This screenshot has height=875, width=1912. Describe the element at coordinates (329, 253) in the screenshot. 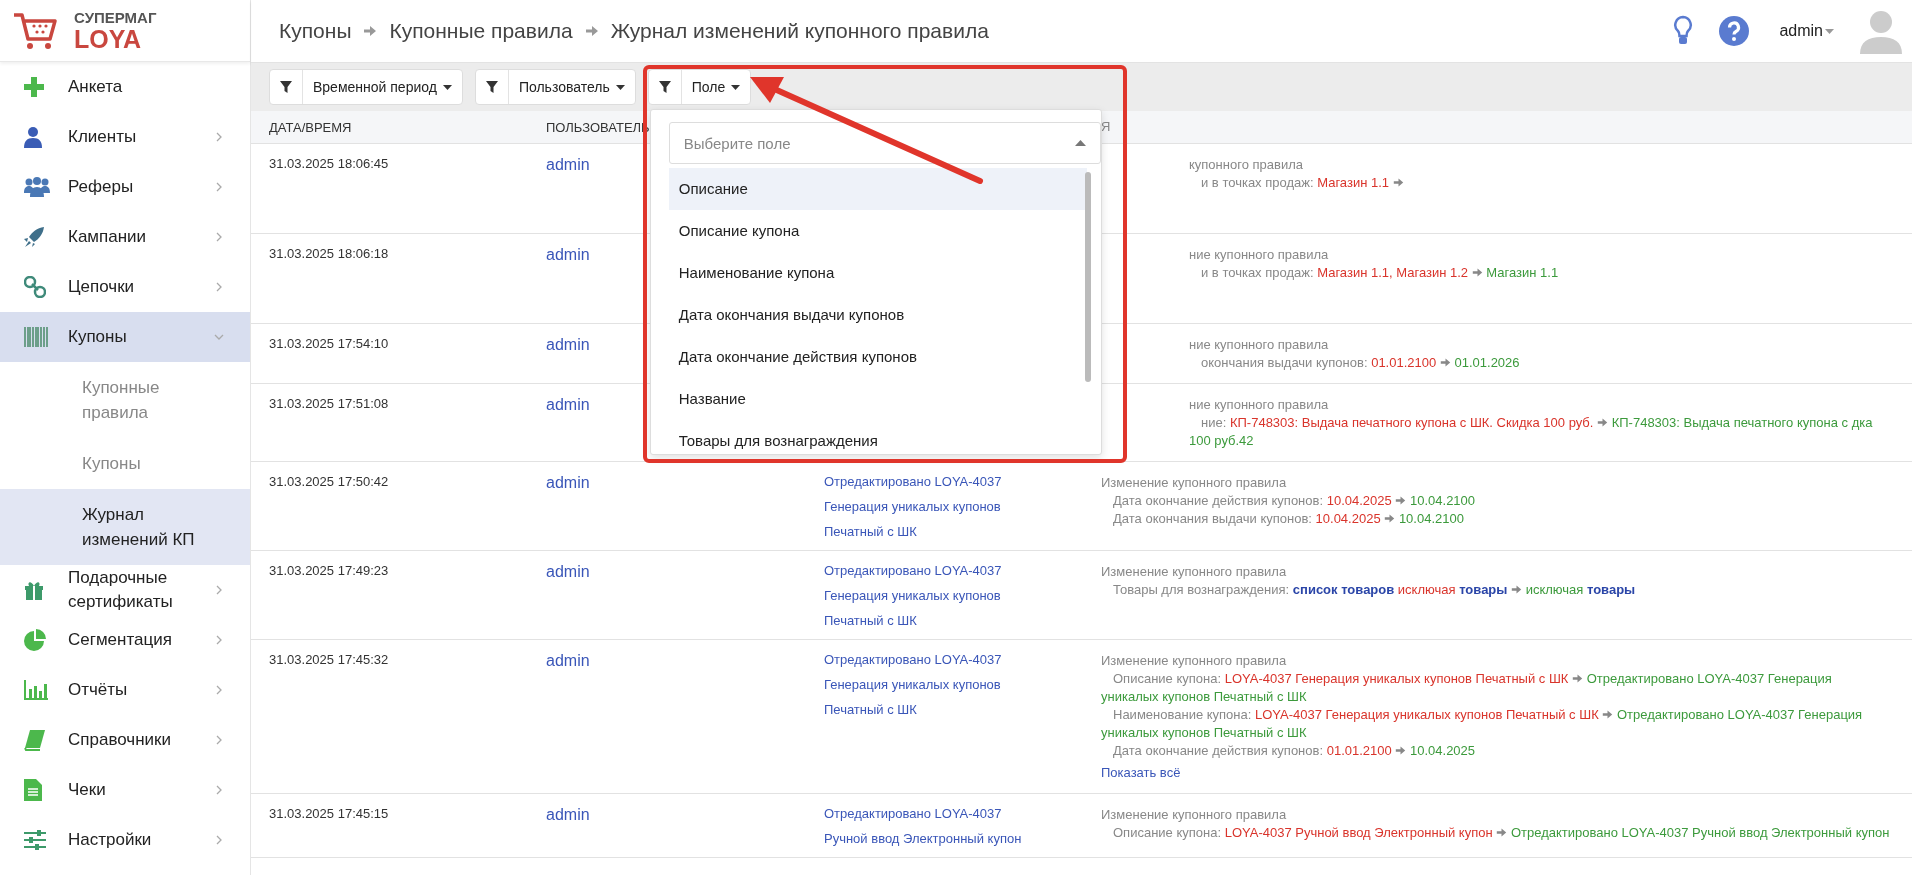

I see `table-cell: 31.03.2025 18:06:18` at that location.